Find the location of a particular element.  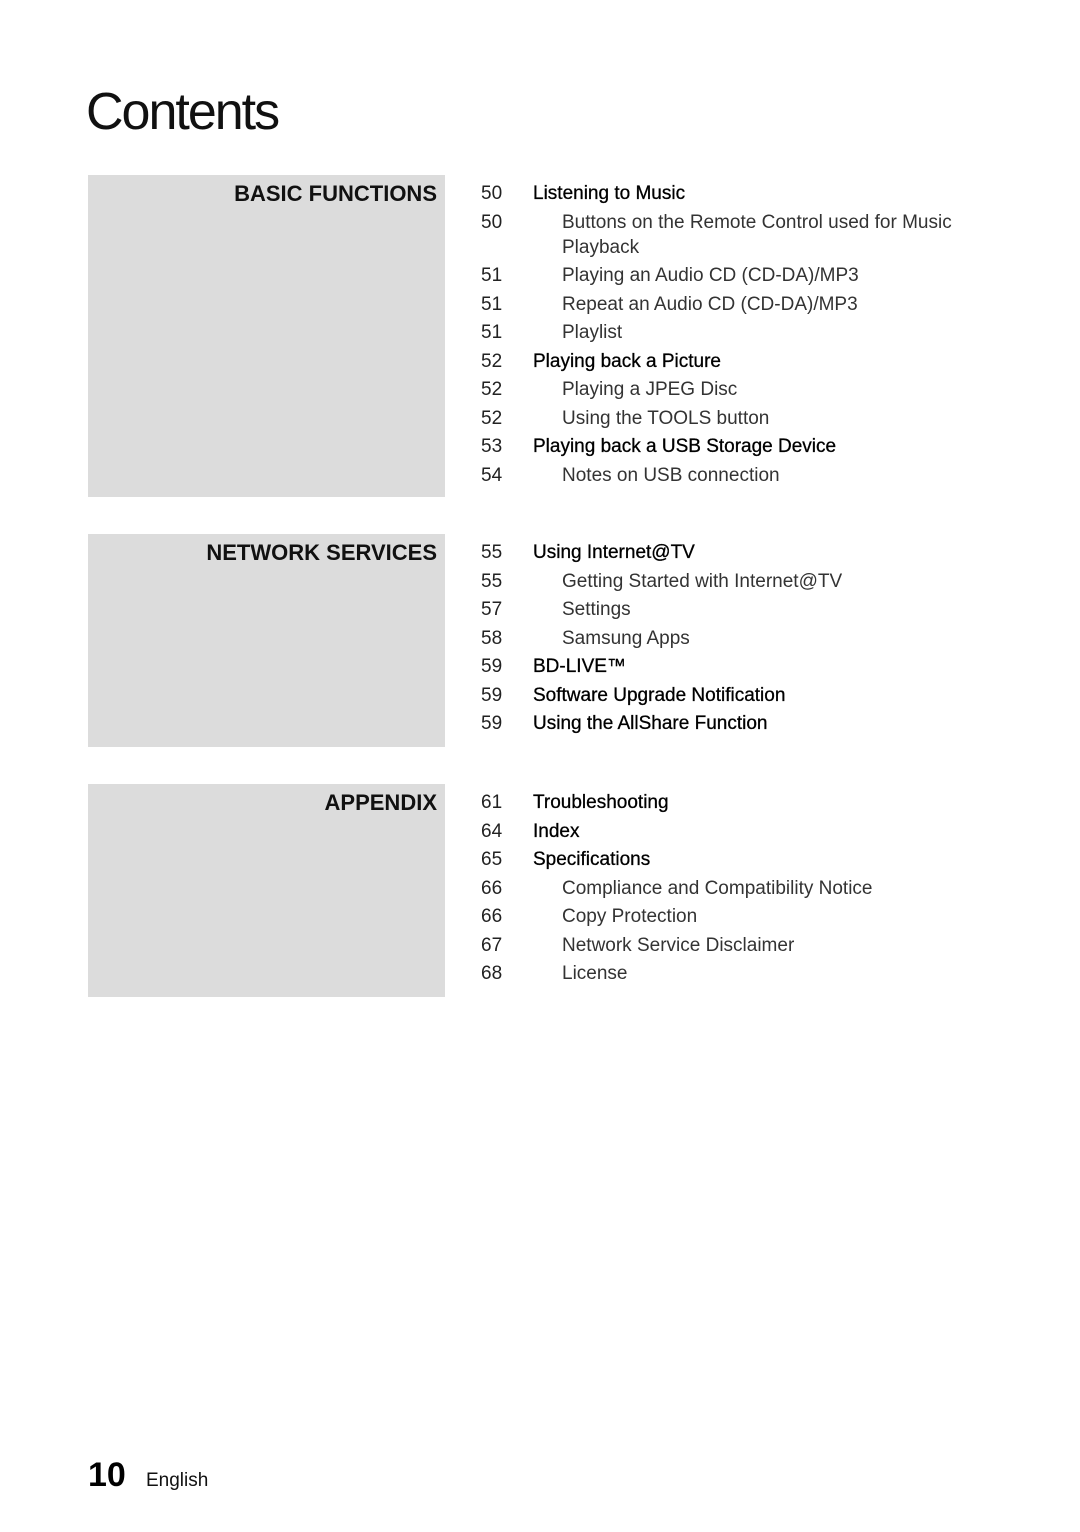

language-label: English is located at coordinates (177, 1480).